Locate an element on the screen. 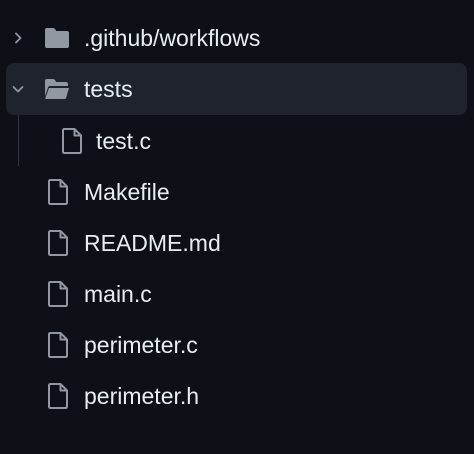  tree-item-main-c: main.c is located at coordinates (236, 294).